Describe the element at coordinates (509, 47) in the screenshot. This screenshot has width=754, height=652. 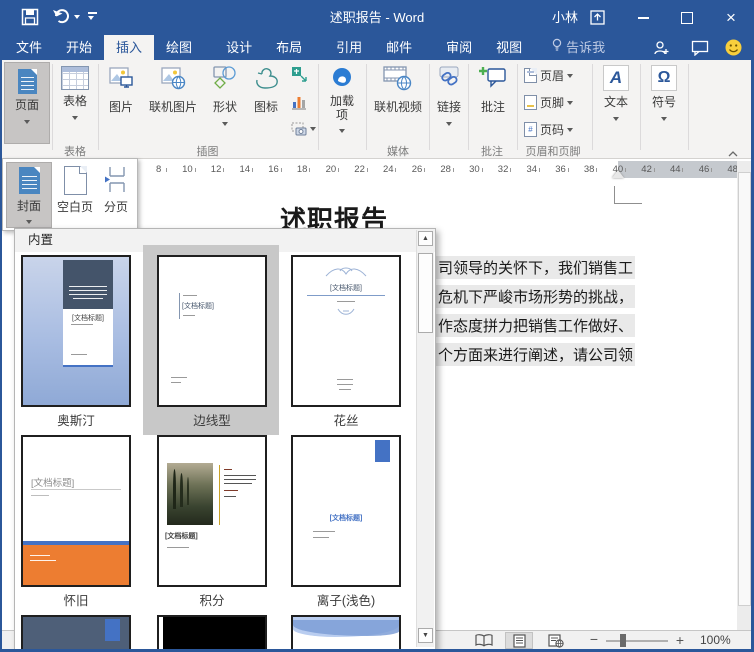
I see `tab-view: 视图` at that location.